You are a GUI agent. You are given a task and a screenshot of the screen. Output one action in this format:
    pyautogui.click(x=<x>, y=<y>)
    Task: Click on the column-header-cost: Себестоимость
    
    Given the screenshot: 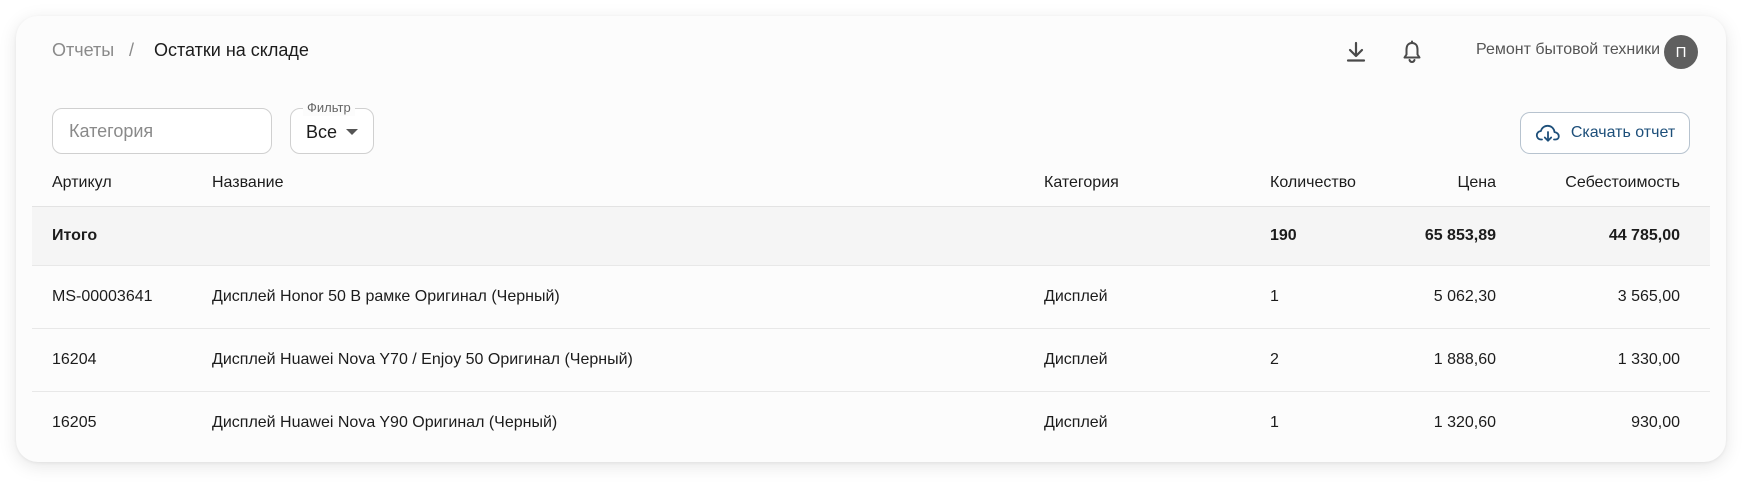 What is the action you would take?
    pyautogui.click(x=1622, y=183)
    